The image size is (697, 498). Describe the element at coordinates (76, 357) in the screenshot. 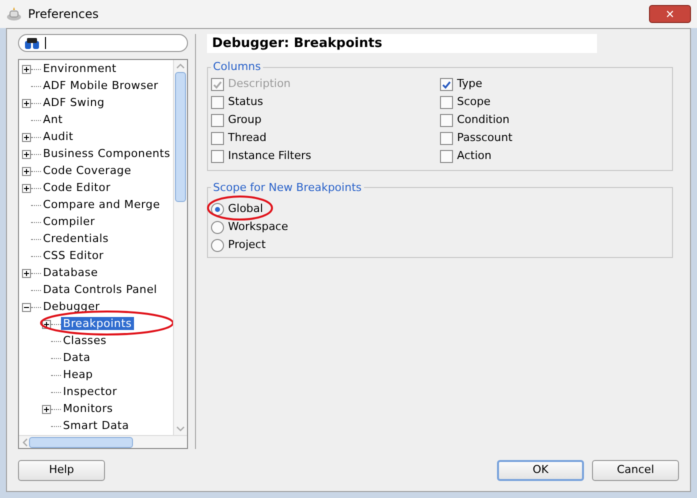

I see `tree-item: Data` at that location.